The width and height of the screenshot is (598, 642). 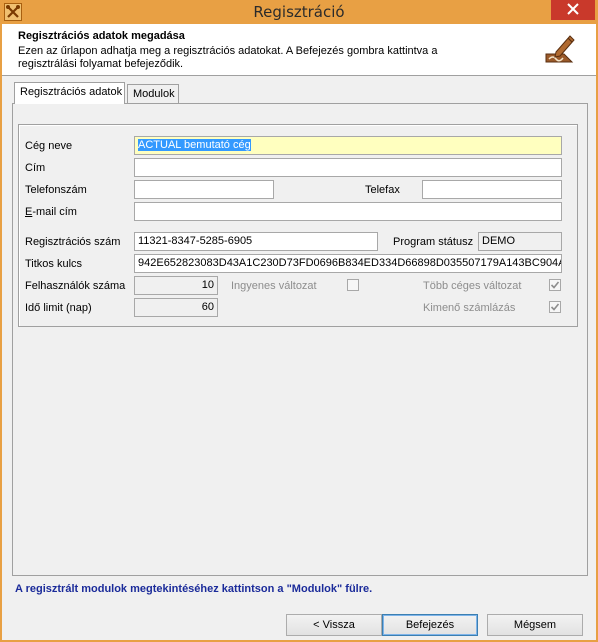 I want to click on outgoing-invoicing-label: Kimenő számlázás, so click(x=469, y=308).